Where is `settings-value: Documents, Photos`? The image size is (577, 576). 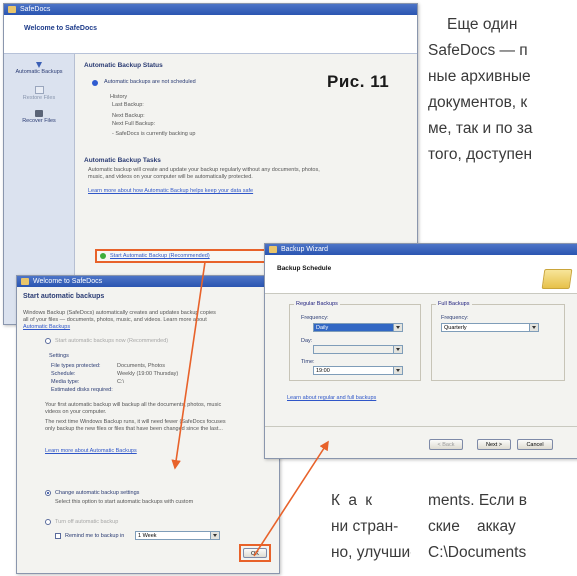
settings-value: Documents, Photos is located at coordinates (141, 366).